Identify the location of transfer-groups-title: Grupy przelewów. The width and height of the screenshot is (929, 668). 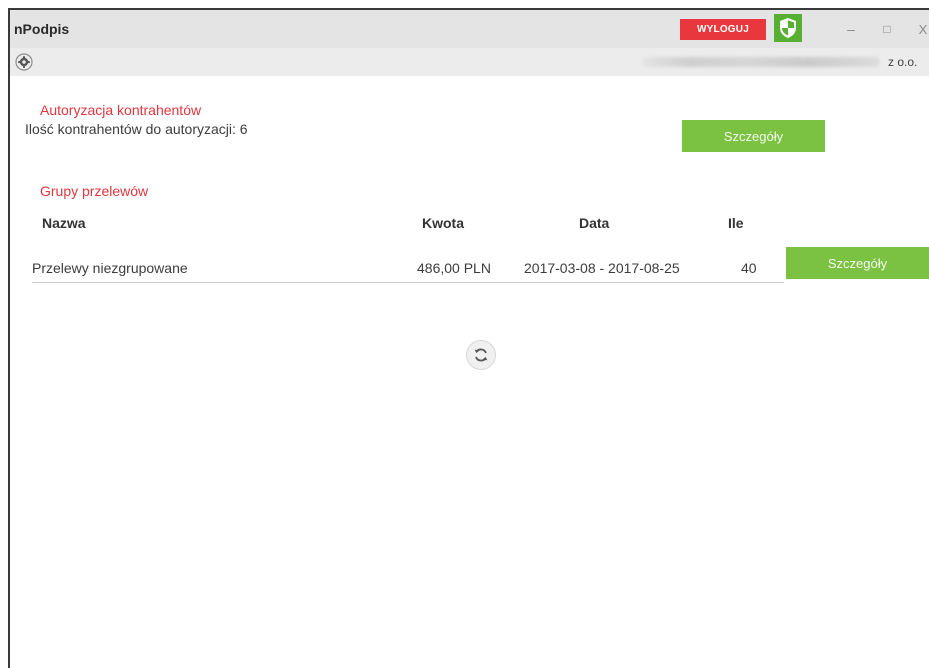
(94, 191).